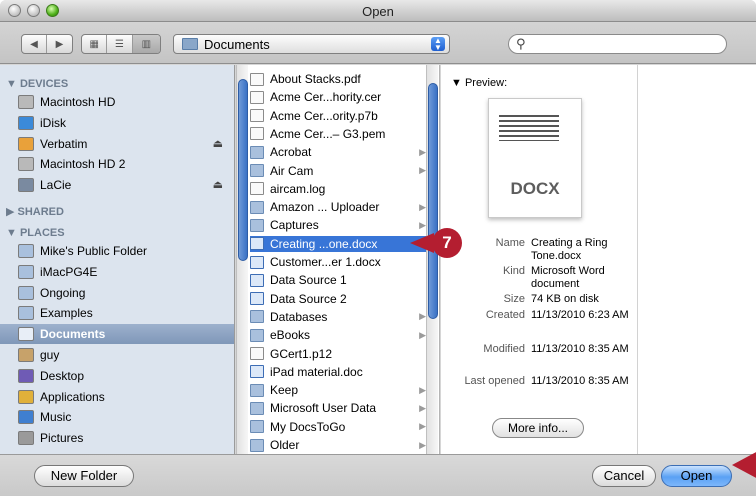  What do you see at coordinates (339, 79) in the screenshot?
I see `file-row: About Stacks.pdf` at bounding box center [339, 79].